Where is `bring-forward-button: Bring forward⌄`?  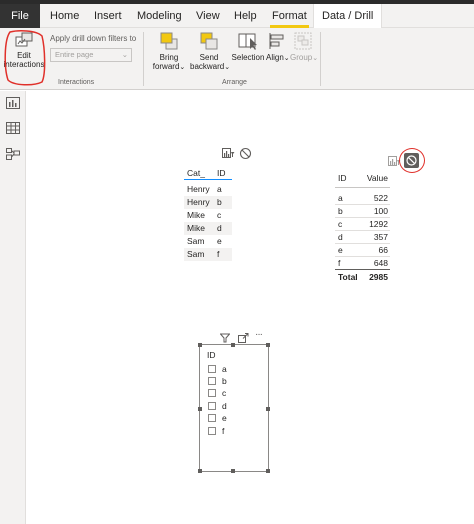 bring-forward-button: Bring forward⌄ is located at coordinates (169, 51).